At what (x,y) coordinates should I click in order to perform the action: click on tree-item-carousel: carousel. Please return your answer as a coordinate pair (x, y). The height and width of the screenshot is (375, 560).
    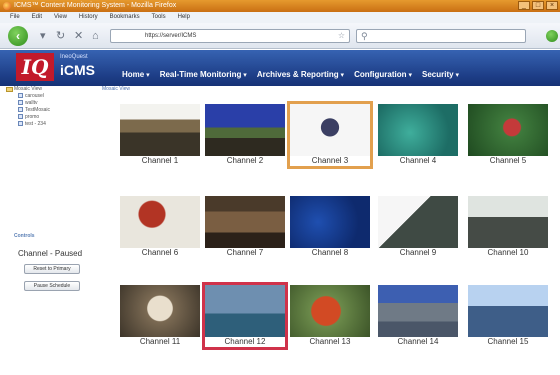
    Looking at the image, I should click on (31, 96).